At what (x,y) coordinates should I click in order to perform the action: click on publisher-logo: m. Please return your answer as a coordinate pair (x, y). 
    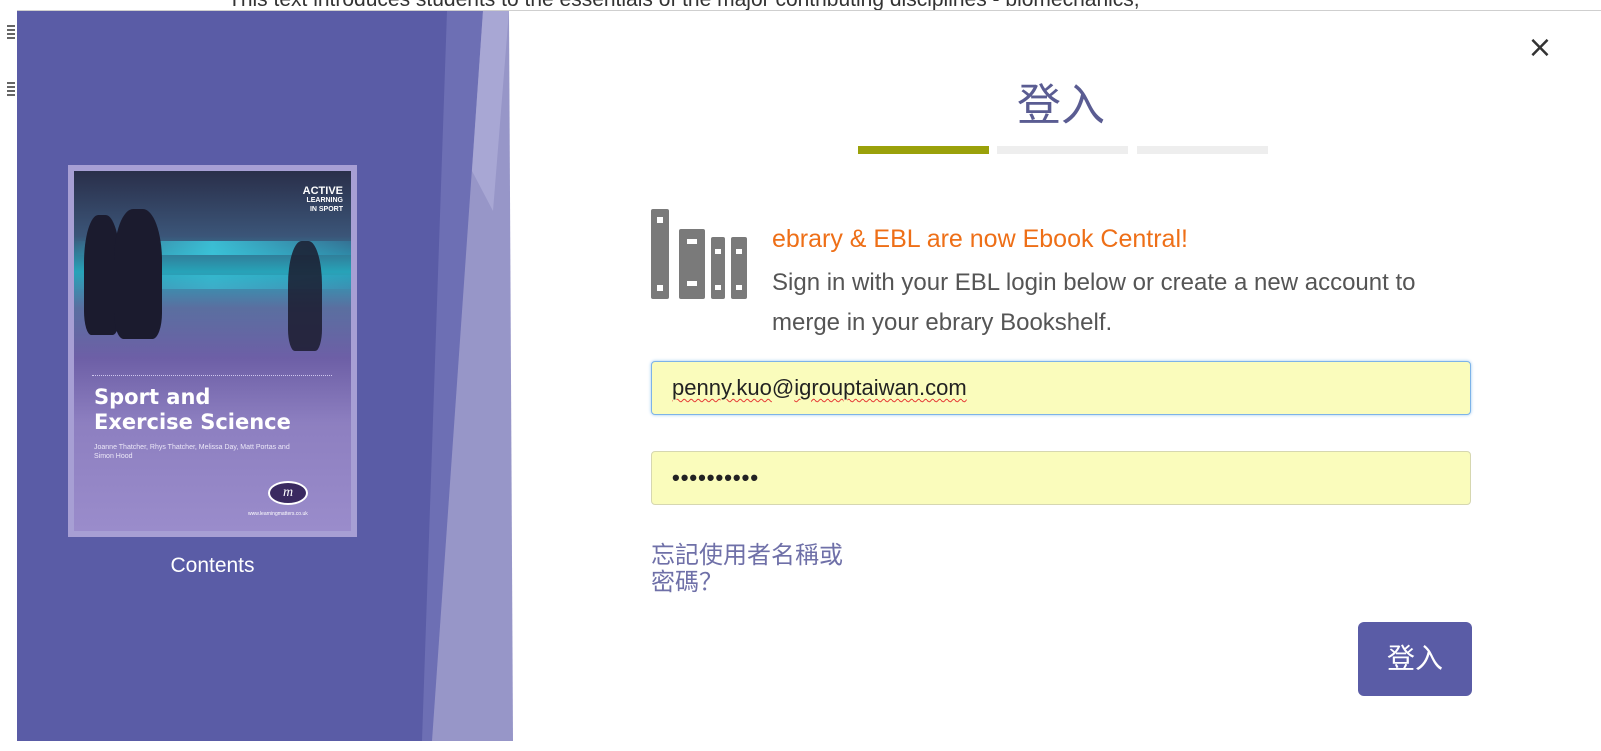
    Looking at the image, I should click on (288, 493).